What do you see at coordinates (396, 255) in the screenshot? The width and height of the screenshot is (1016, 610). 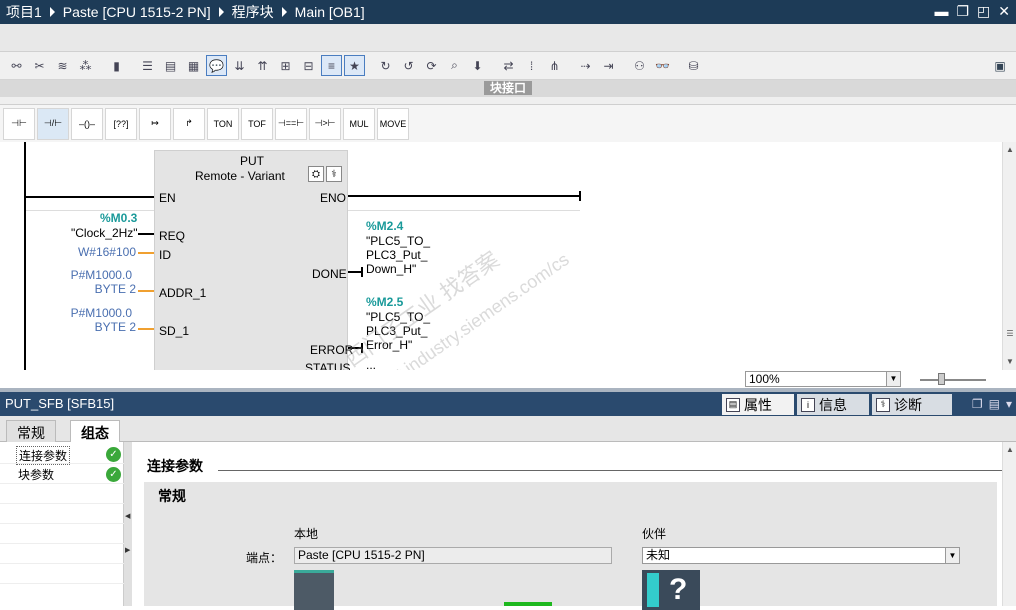 I see `done-tag-line2: PLC3_Put_` at bounding box center [396, 255].